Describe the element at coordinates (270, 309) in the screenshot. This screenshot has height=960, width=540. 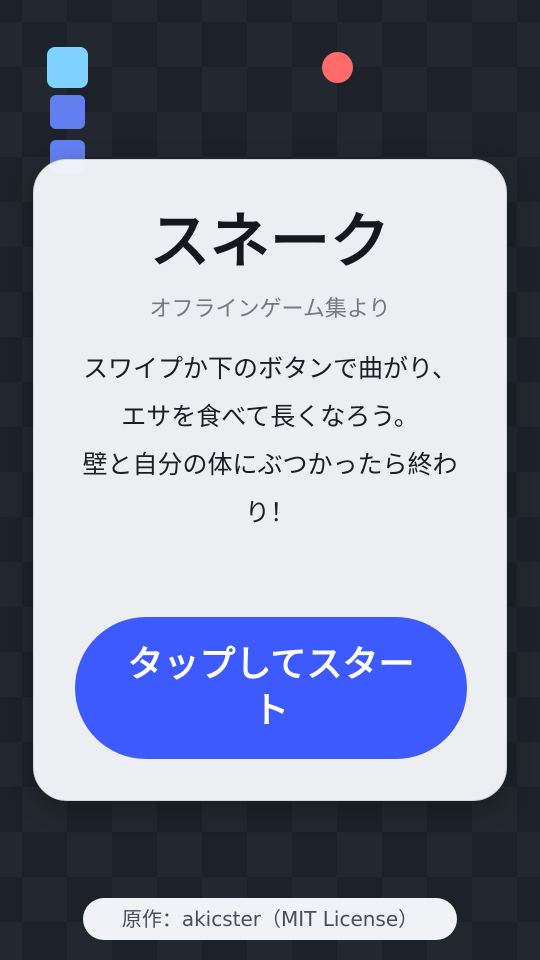
I see `game-subtitle: オフラインゲーム集より` at that location.